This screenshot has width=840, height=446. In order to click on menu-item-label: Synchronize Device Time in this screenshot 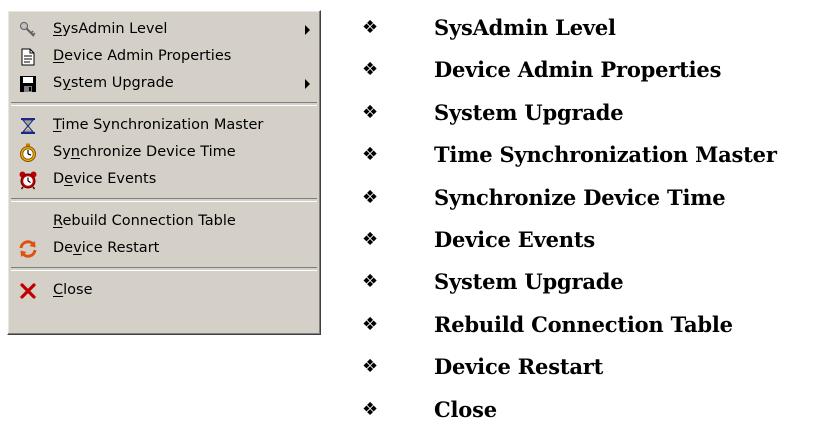, I will do `click(144, 152)`.